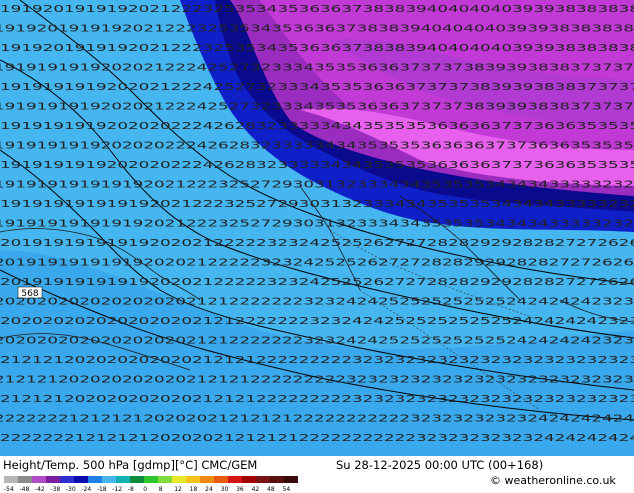  What do you see at coordinates (130, 465) in the screenshot?
I see `map-title: Height/Temp. 500 hPa [gdmp][°C] CMC/GEM` at bounding box center [130, 465].